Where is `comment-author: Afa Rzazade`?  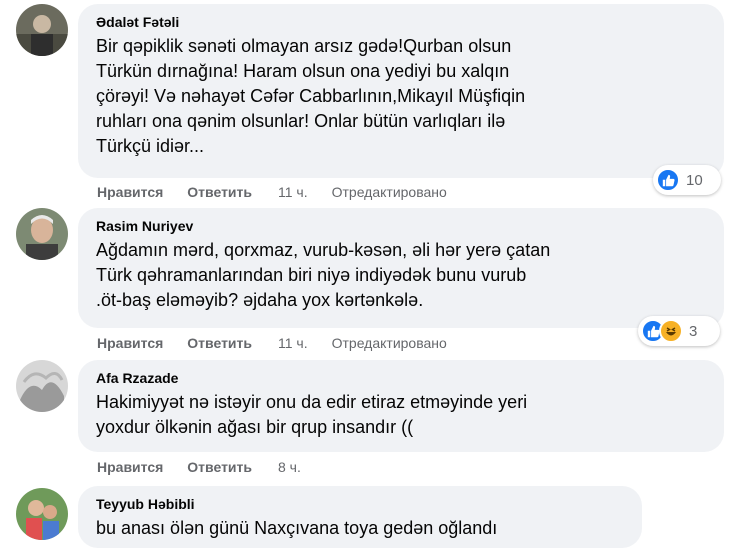
comment-author: Afa Rzazade is located at coordinates (401, 378).